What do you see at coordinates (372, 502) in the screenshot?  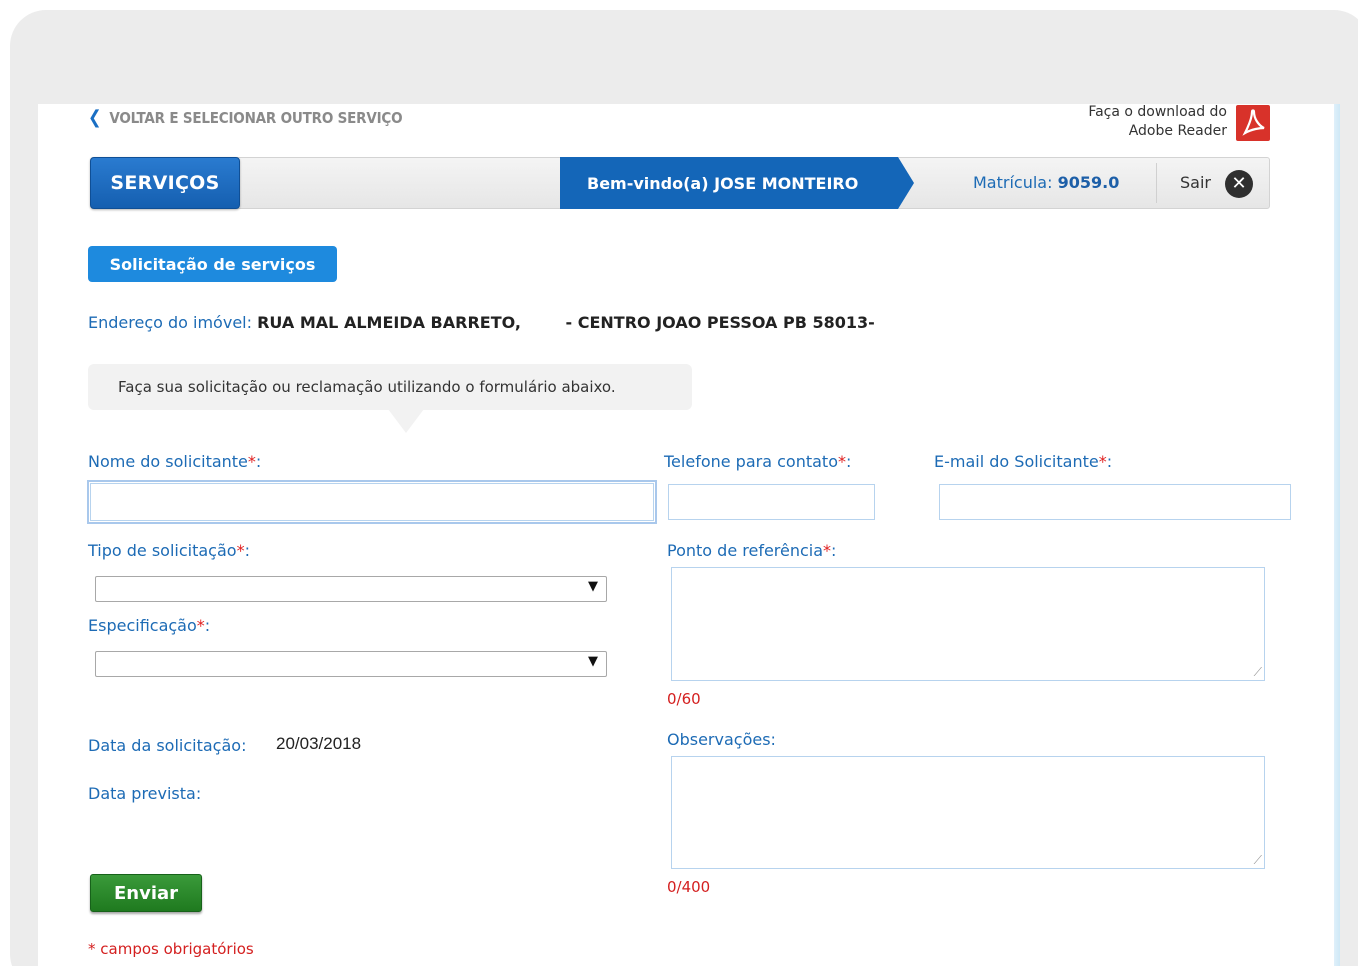 I see `nome-input` at bounding box center [372, 502].